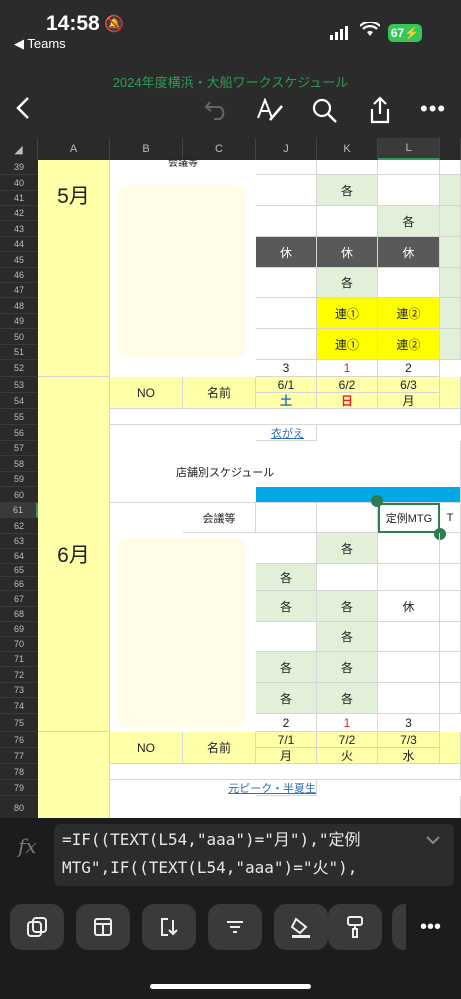 Image resolution: width=461 pixels, height=999 pixels. What do you see at coordinates (409, 344) in the screenshot?
I see `may-cell-l-50: 連②` at bounding box center [409, 344].